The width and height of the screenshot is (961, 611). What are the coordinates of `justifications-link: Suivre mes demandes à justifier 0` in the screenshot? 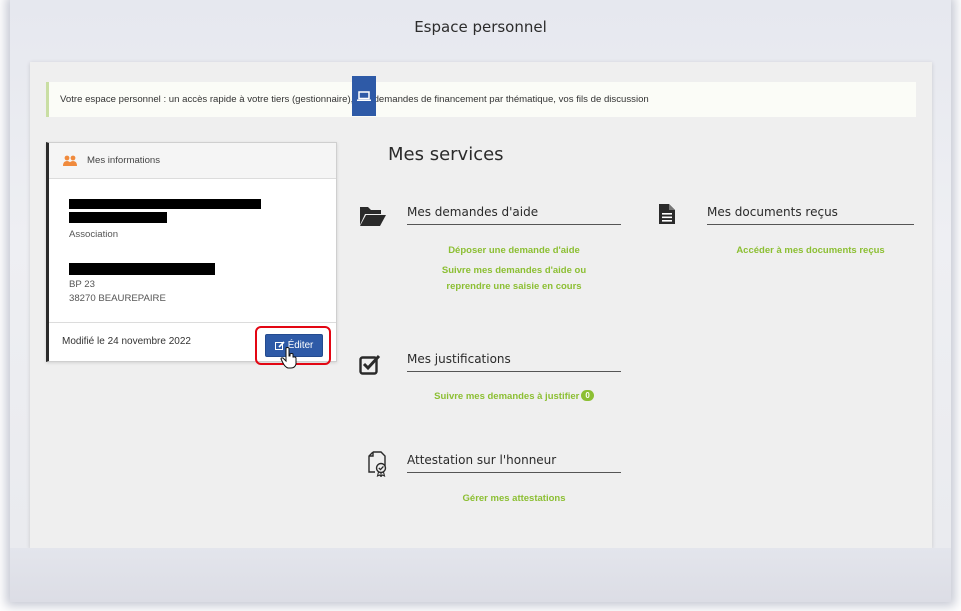 It's located at (514, 397).